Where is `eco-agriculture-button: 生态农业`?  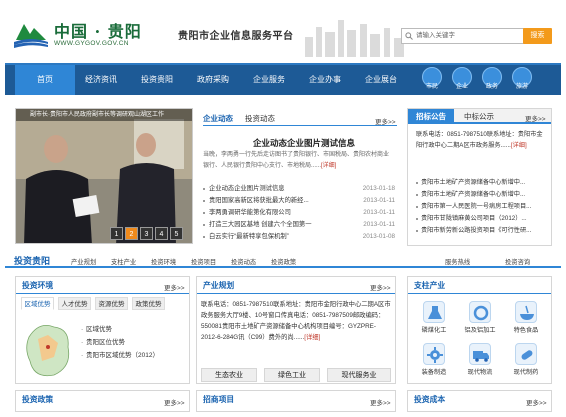 eco-agriculture-button: 生态农业 is located at coordinates (229, 375).